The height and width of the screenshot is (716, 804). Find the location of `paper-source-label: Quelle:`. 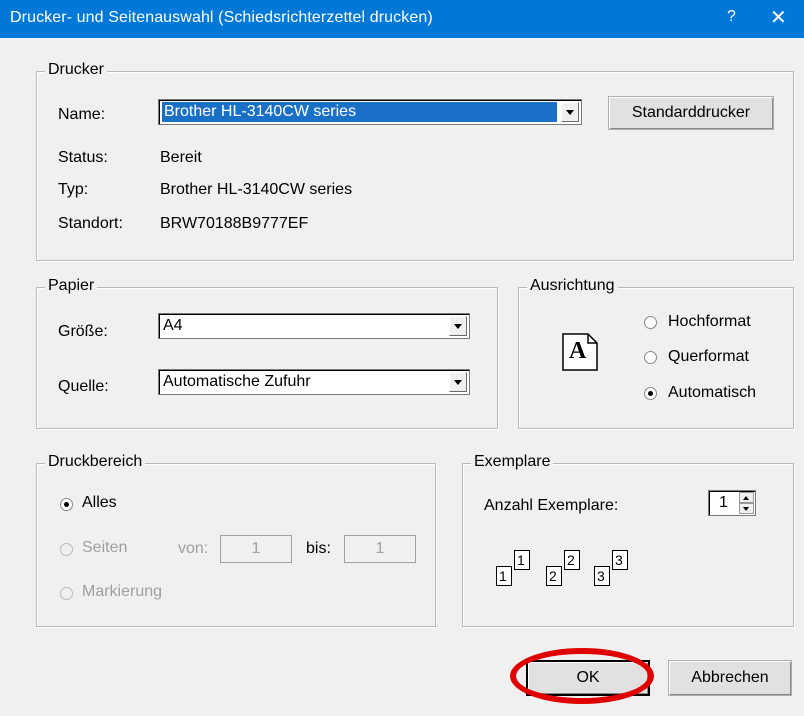

paper-source-label: Quelle: is located at coordinates (83, 386).